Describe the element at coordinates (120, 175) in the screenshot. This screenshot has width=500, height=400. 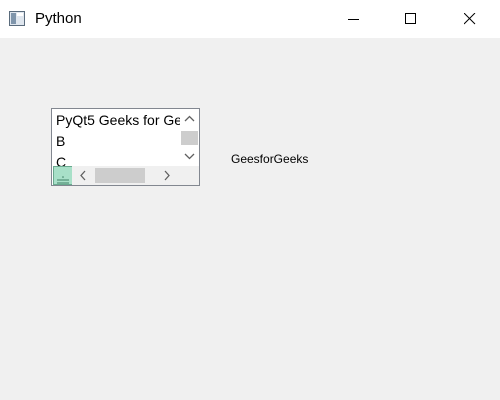
I see `horizontal-scroll-thumb` at that location.